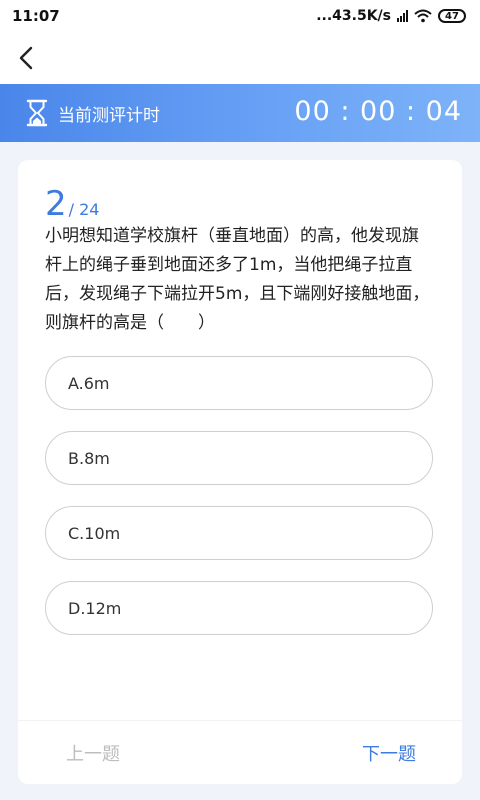  I want to click on status-bar: 11:07 ...43.5K/s 47, so click(240, 16).